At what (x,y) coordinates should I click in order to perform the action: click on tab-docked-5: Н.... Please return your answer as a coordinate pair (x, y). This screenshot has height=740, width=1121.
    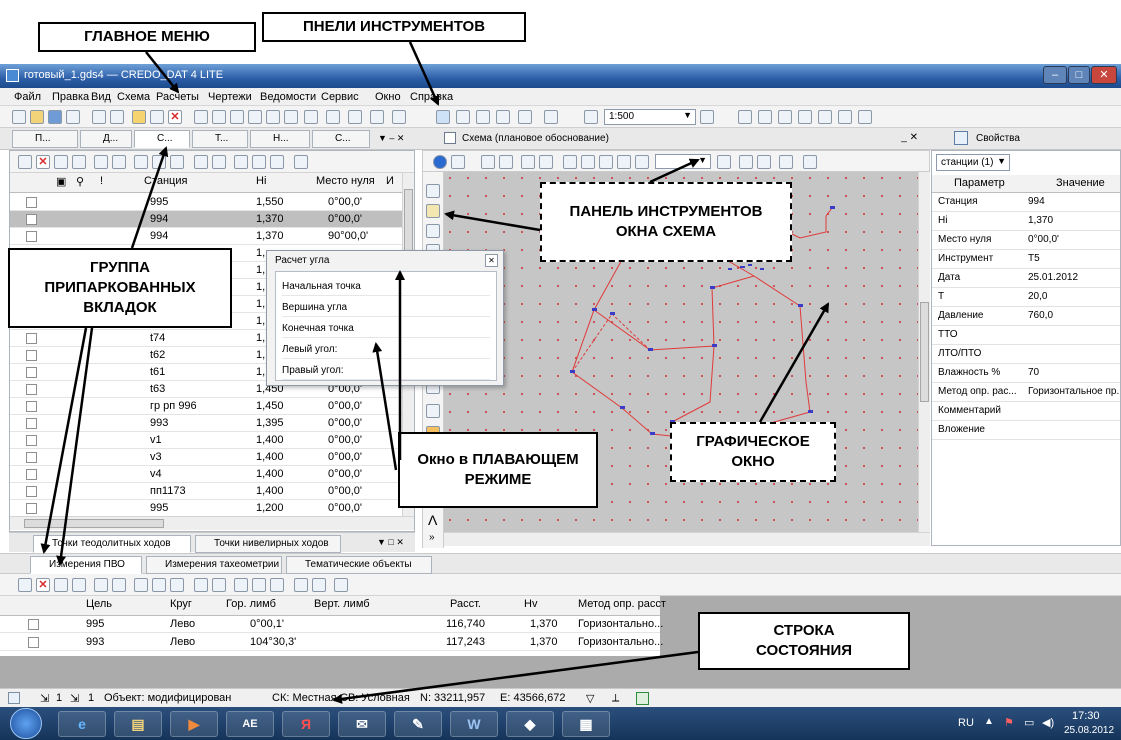
    Looking at the image, I should click on (280, 139).